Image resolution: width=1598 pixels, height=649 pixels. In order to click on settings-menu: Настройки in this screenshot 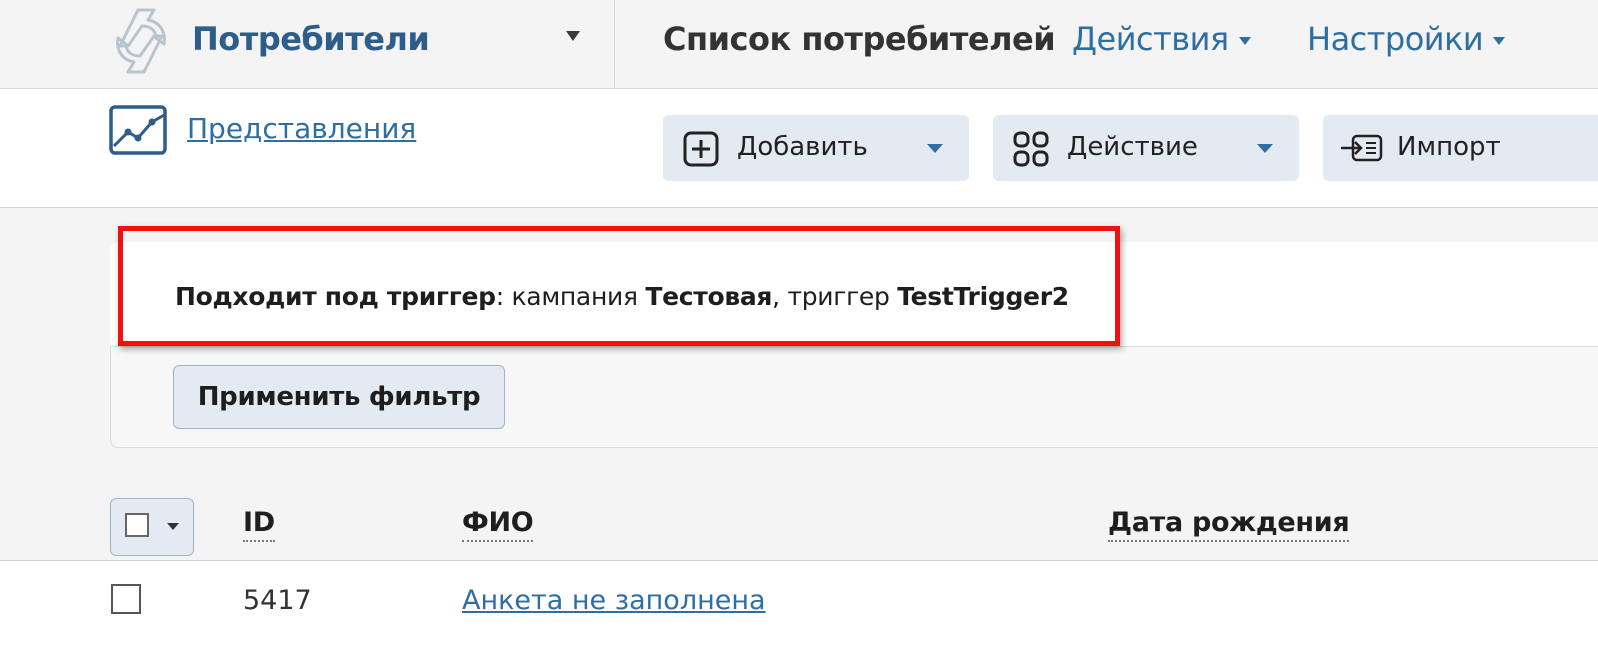, I will do `click(1406, 39)`.